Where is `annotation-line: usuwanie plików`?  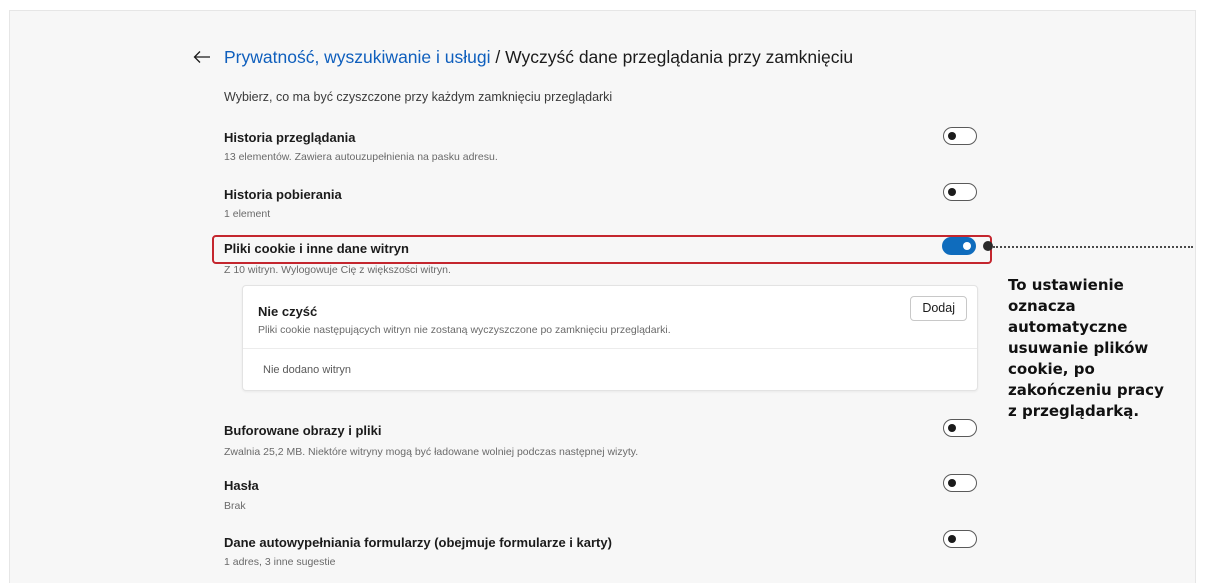
annotation-line: usuwanie plików is located at coordinates (1078, 348).